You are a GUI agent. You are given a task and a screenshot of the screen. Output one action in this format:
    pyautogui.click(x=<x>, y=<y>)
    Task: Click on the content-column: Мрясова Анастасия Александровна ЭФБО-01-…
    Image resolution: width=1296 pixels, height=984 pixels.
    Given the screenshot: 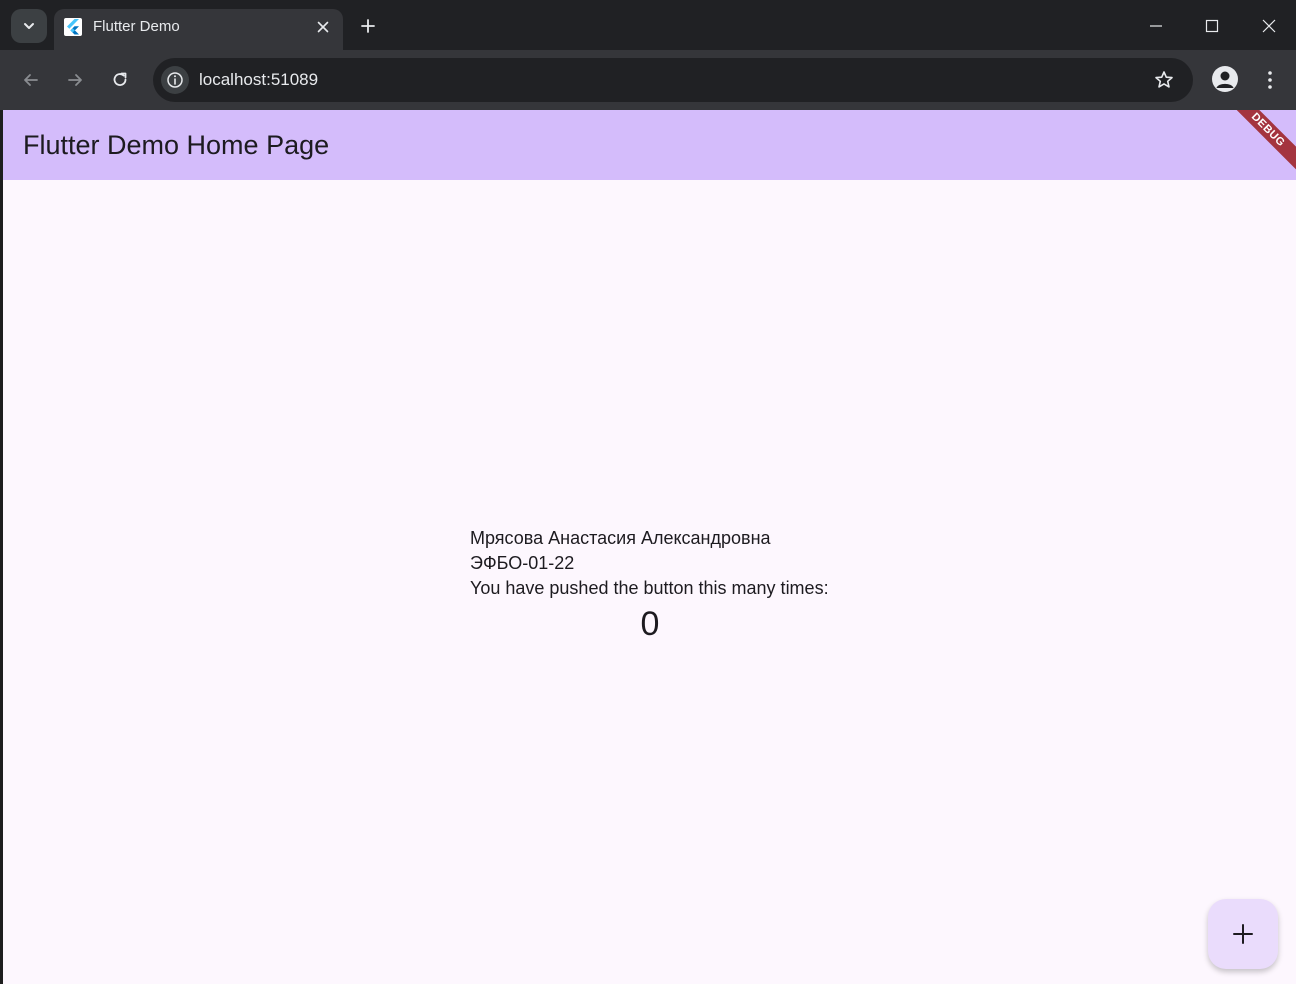 What is the action you would take?
    pyautogui.click(x=660, y=584)
    